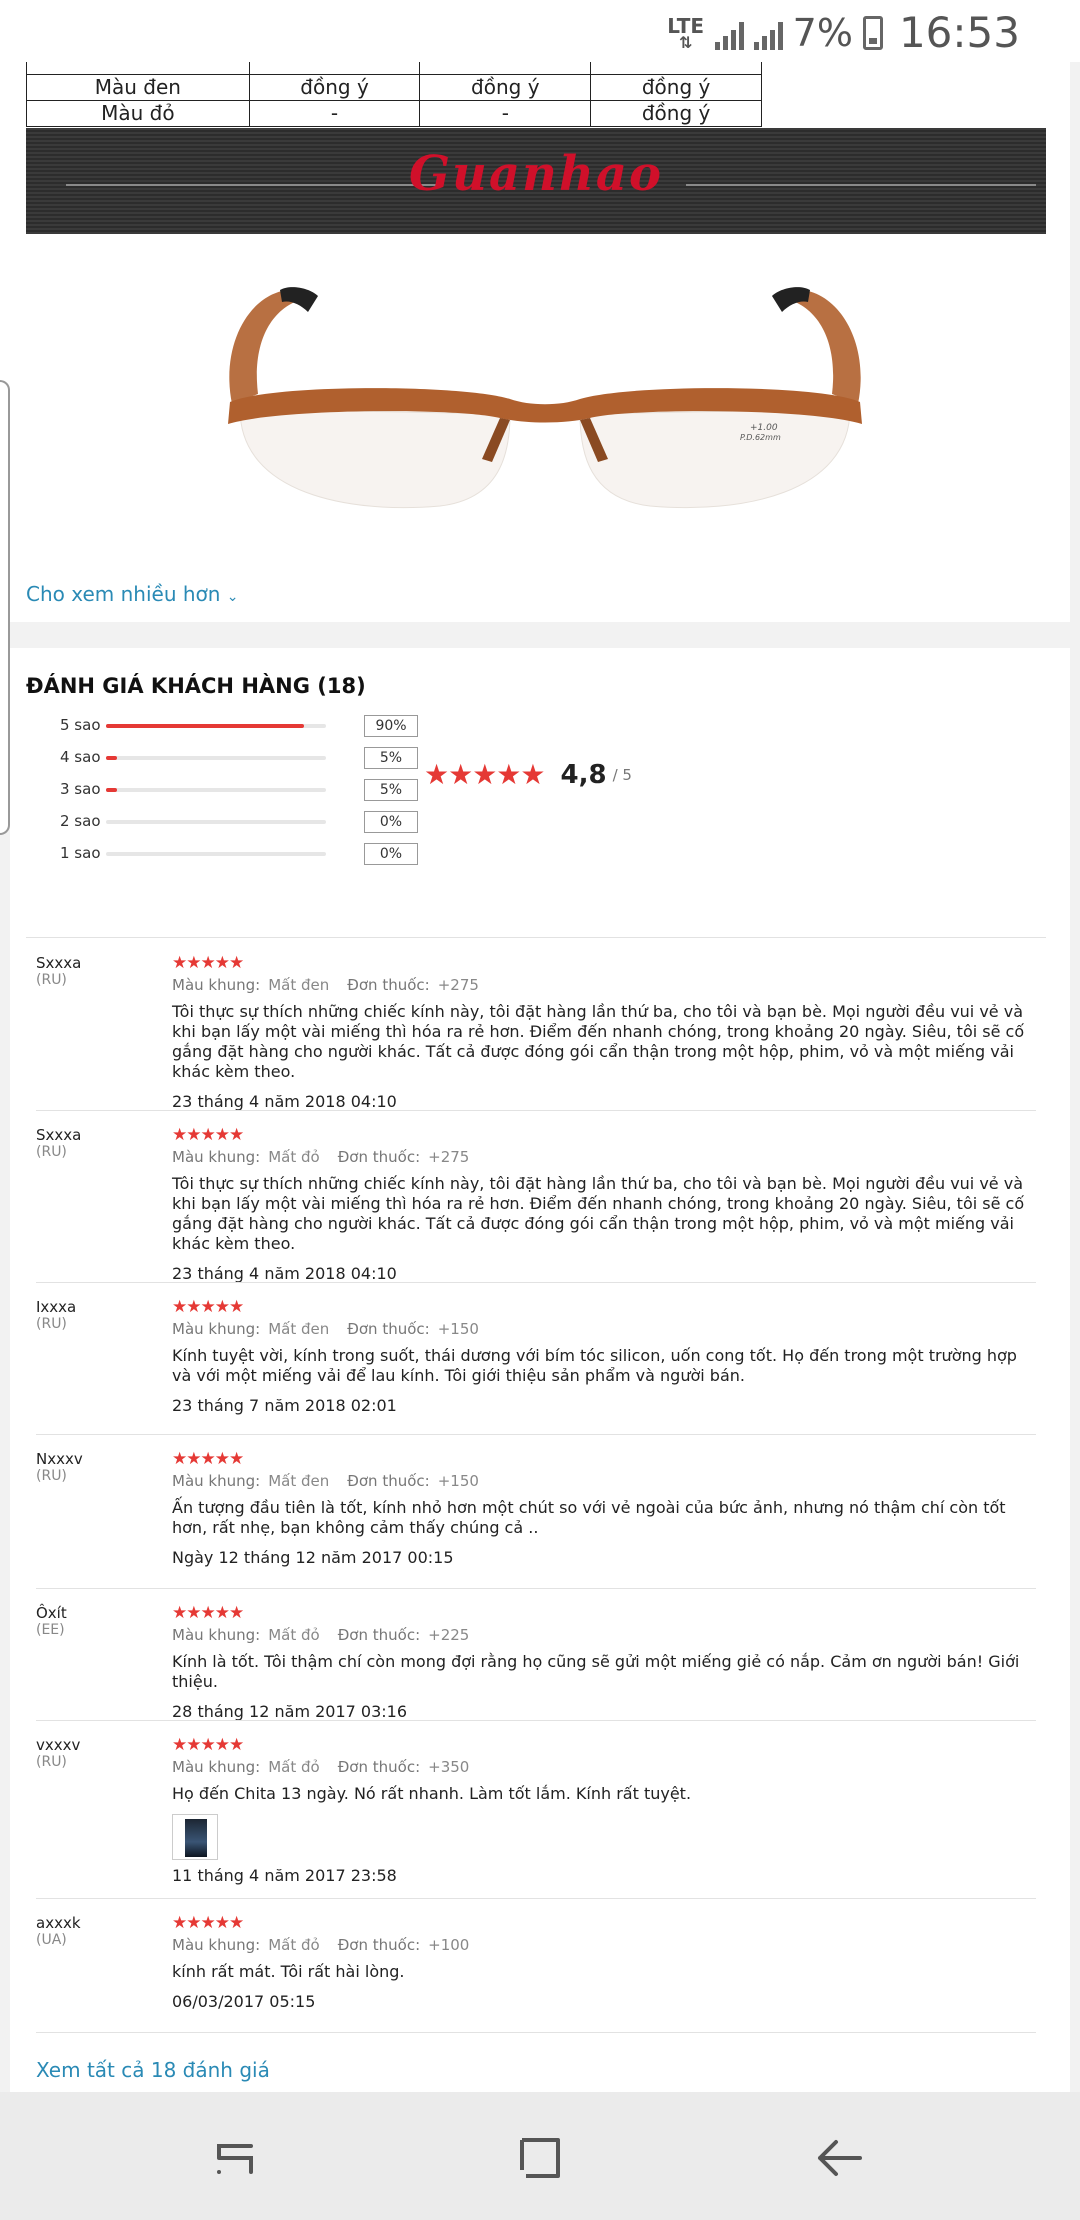 The width and height of the screenshot is (1080, 2220). Describe the element at coordinates (56, 1307) in the screenshot. I see `reviewer-name: Ixxxa` at that location.